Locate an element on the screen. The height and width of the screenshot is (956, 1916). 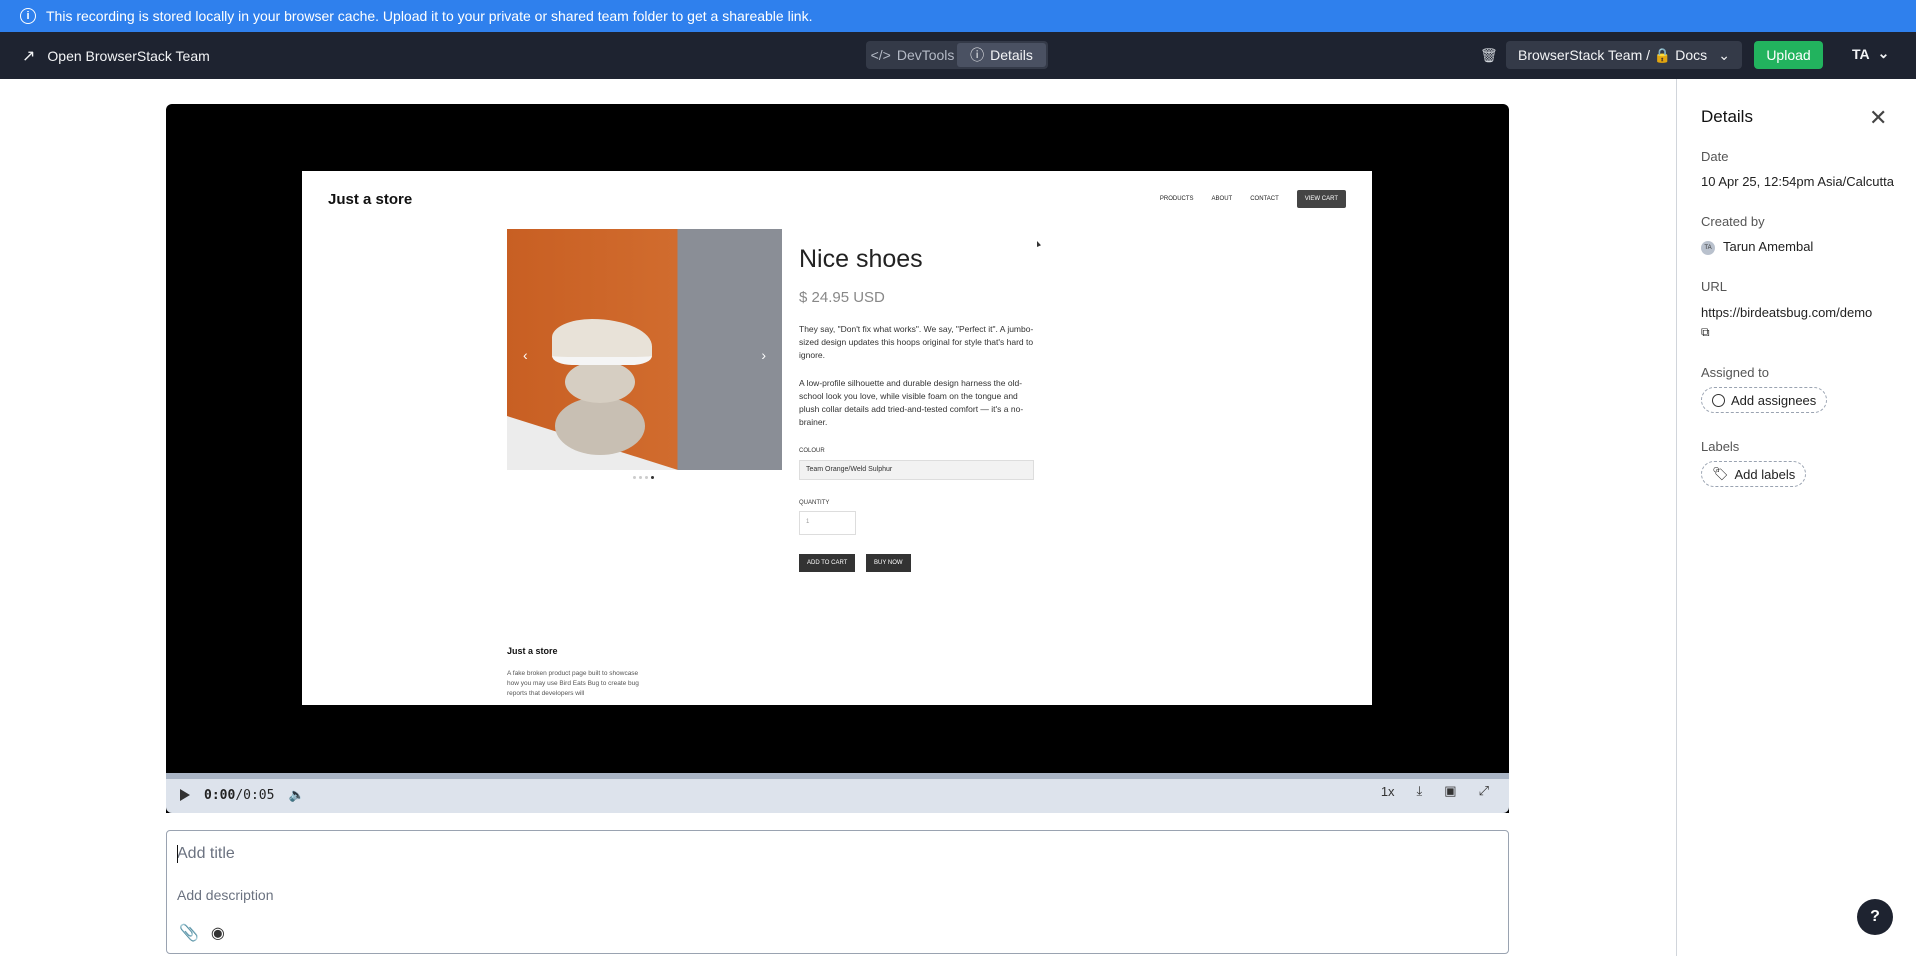
code-icon: </> is located at coordinates (880, 55).